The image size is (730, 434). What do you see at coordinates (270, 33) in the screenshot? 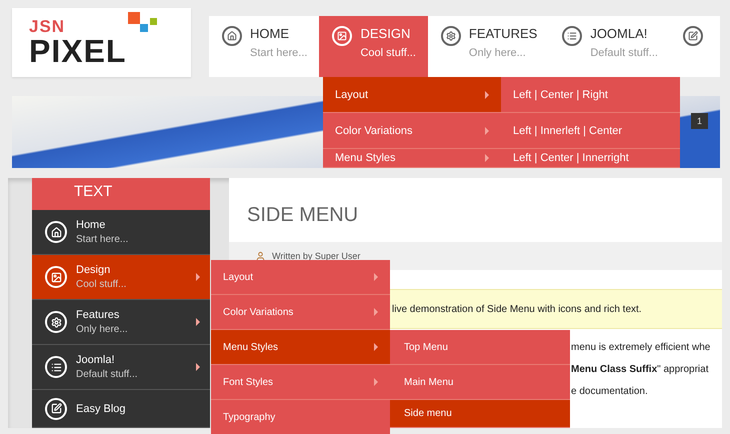
I see `nav-label: HOME` at bounding box center [270, 33].